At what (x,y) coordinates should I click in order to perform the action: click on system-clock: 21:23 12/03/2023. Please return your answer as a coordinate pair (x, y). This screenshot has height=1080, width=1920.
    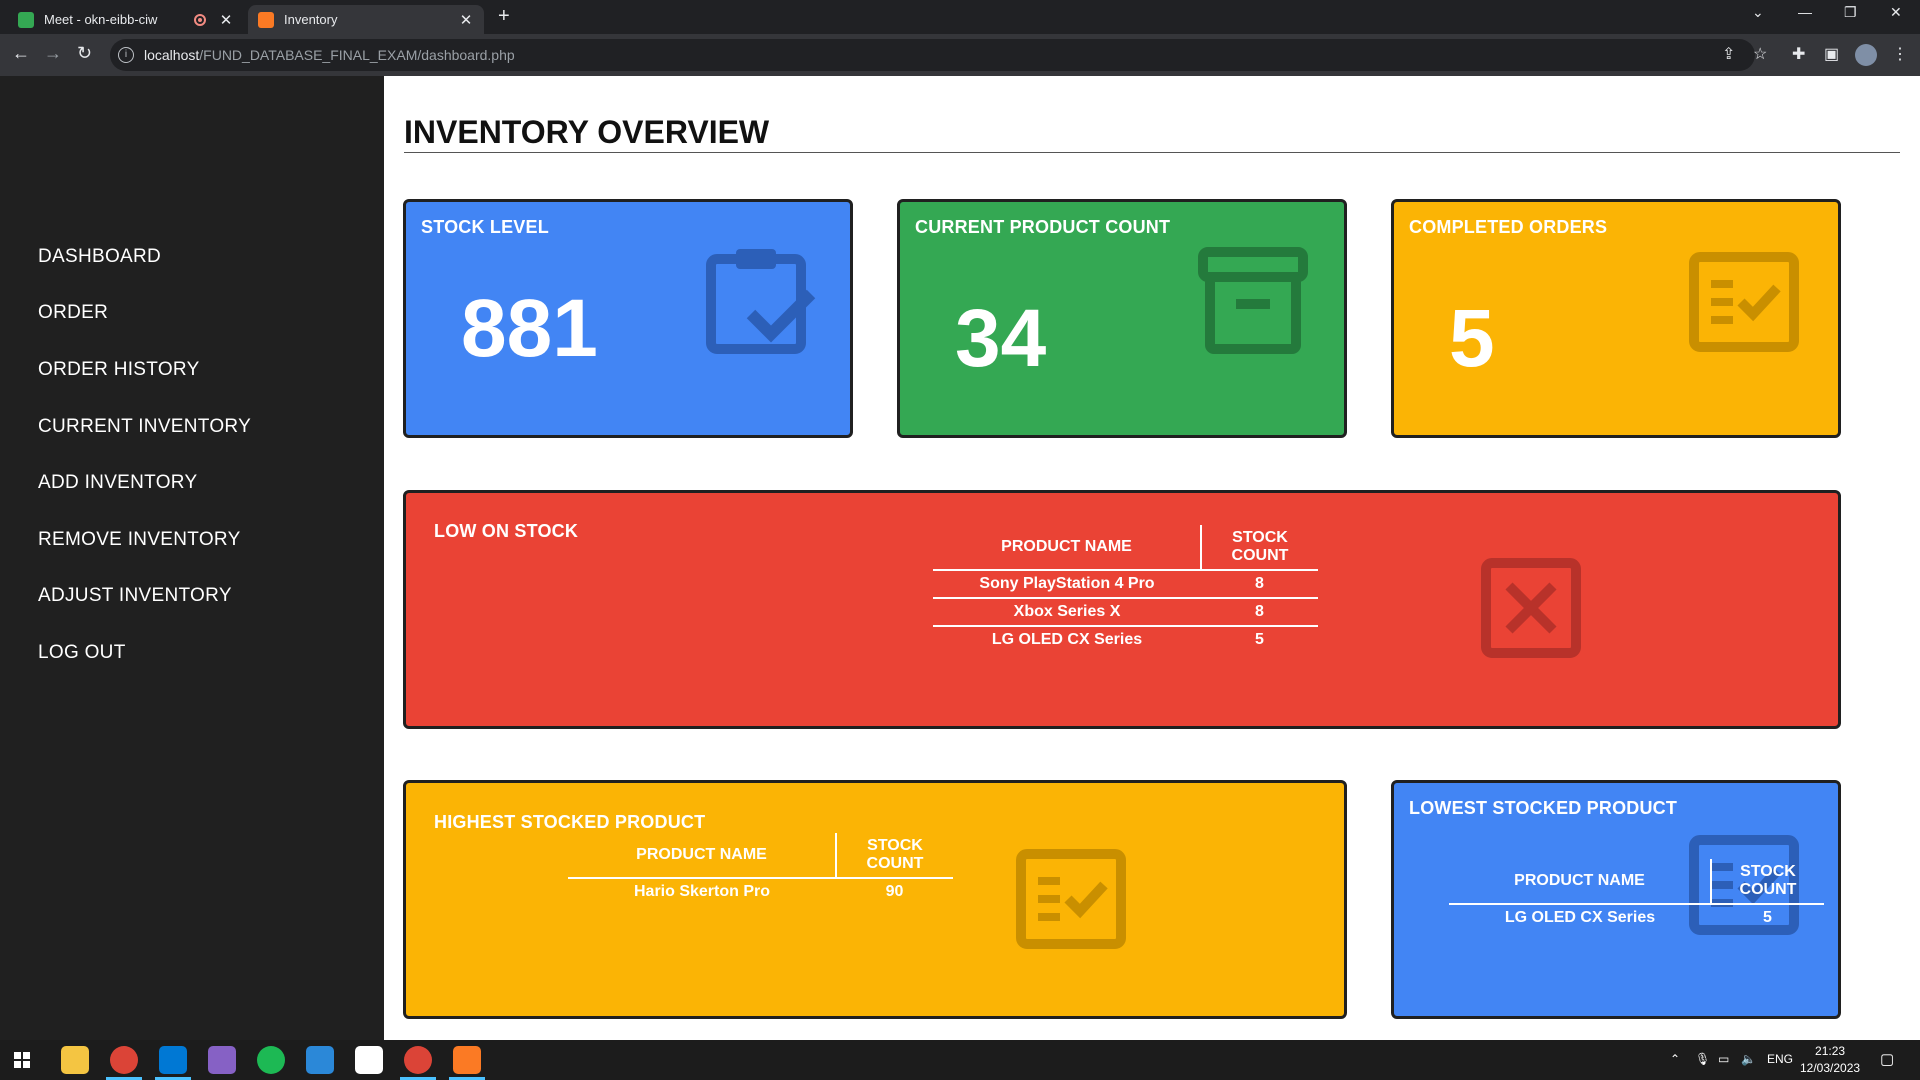
    Looking at the image, I should click on (1830, 1060).